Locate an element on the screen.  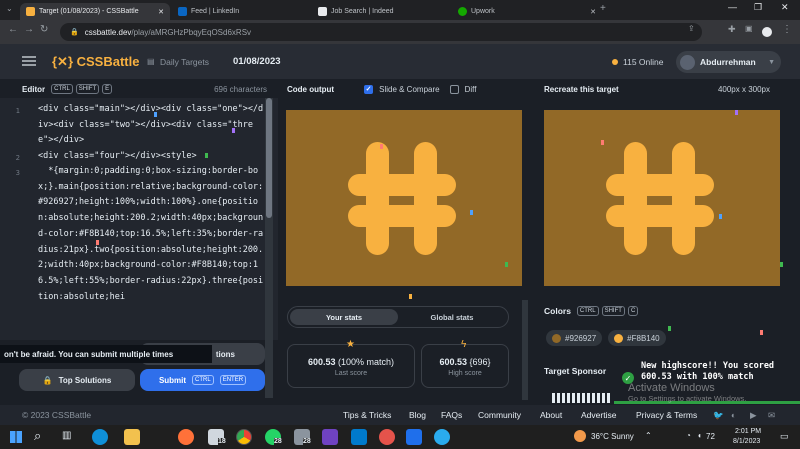
profile-icon is located at coordinates (767, 32).